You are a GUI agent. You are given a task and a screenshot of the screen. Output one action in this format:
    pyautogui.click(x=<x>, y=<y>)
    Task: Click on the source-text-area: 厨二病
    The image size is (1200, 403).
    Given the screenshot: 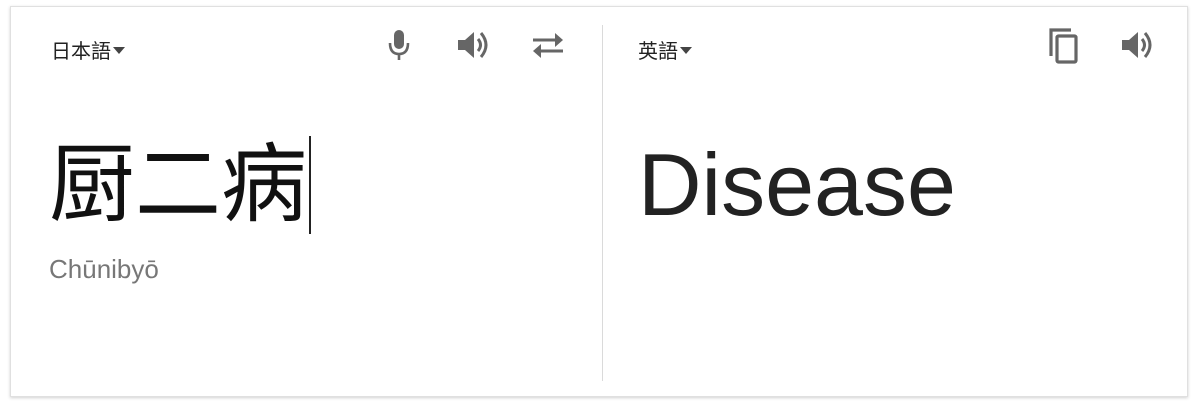 What is the action you would take?
    pyautogui.click(x=180, y=185)
    